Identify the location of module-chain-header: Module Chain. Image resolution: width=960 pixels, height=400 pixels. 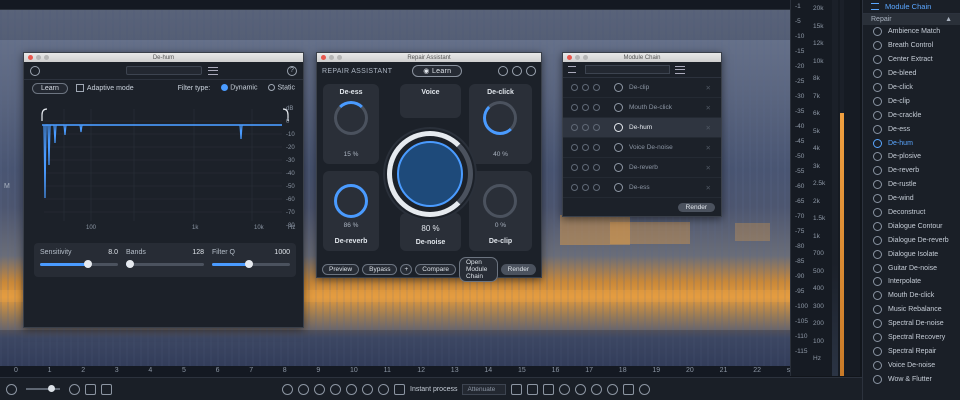
(911, 7).